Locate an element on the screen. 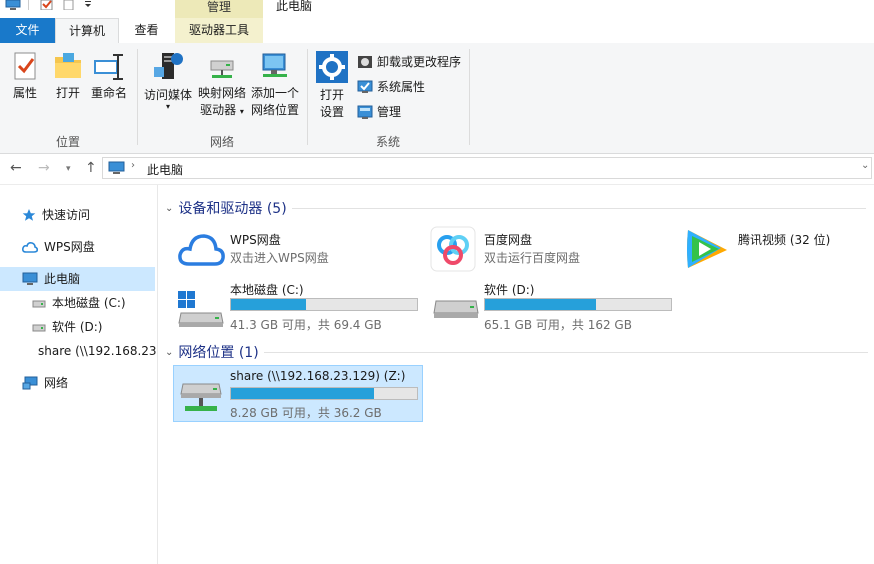  map-drive-label-2: 驱动器 is located at coordinates (218, 110).